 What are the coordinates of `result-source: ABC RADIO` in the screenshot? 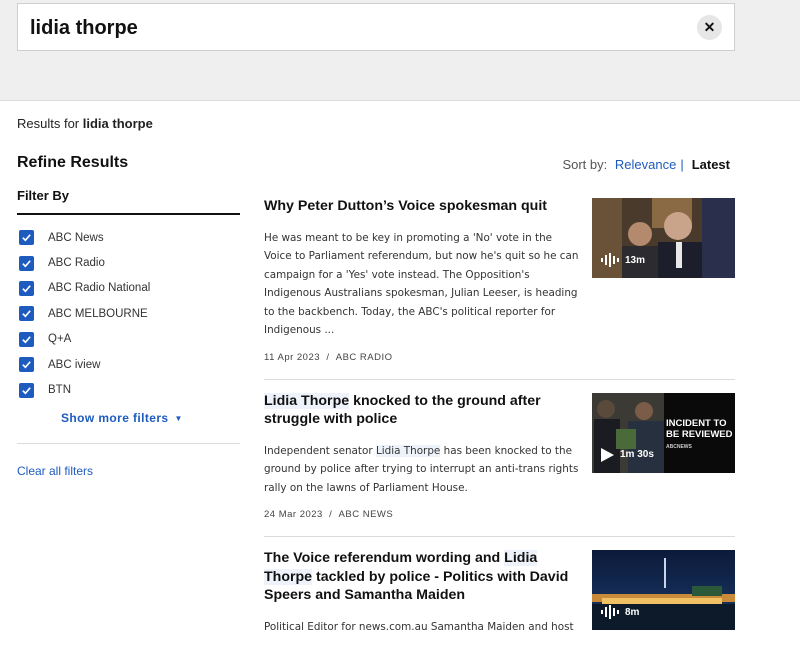 It's located at (364, 357).